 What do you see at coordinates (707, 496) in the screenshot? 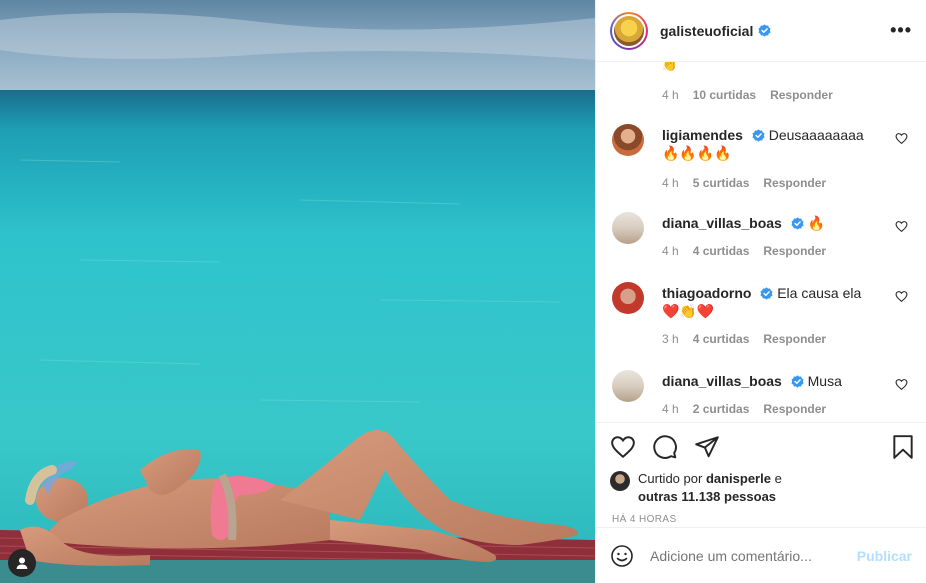
I see `likes-others-count: outras 11.138 pessoas` at bounding box center [707, 496].